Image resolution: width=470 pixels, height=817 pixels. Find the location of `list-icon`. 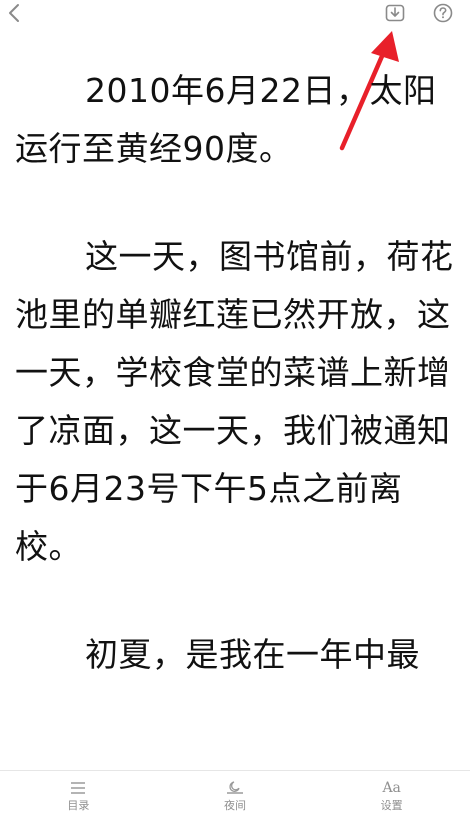

list-icon is located at coordinates (78, 788).